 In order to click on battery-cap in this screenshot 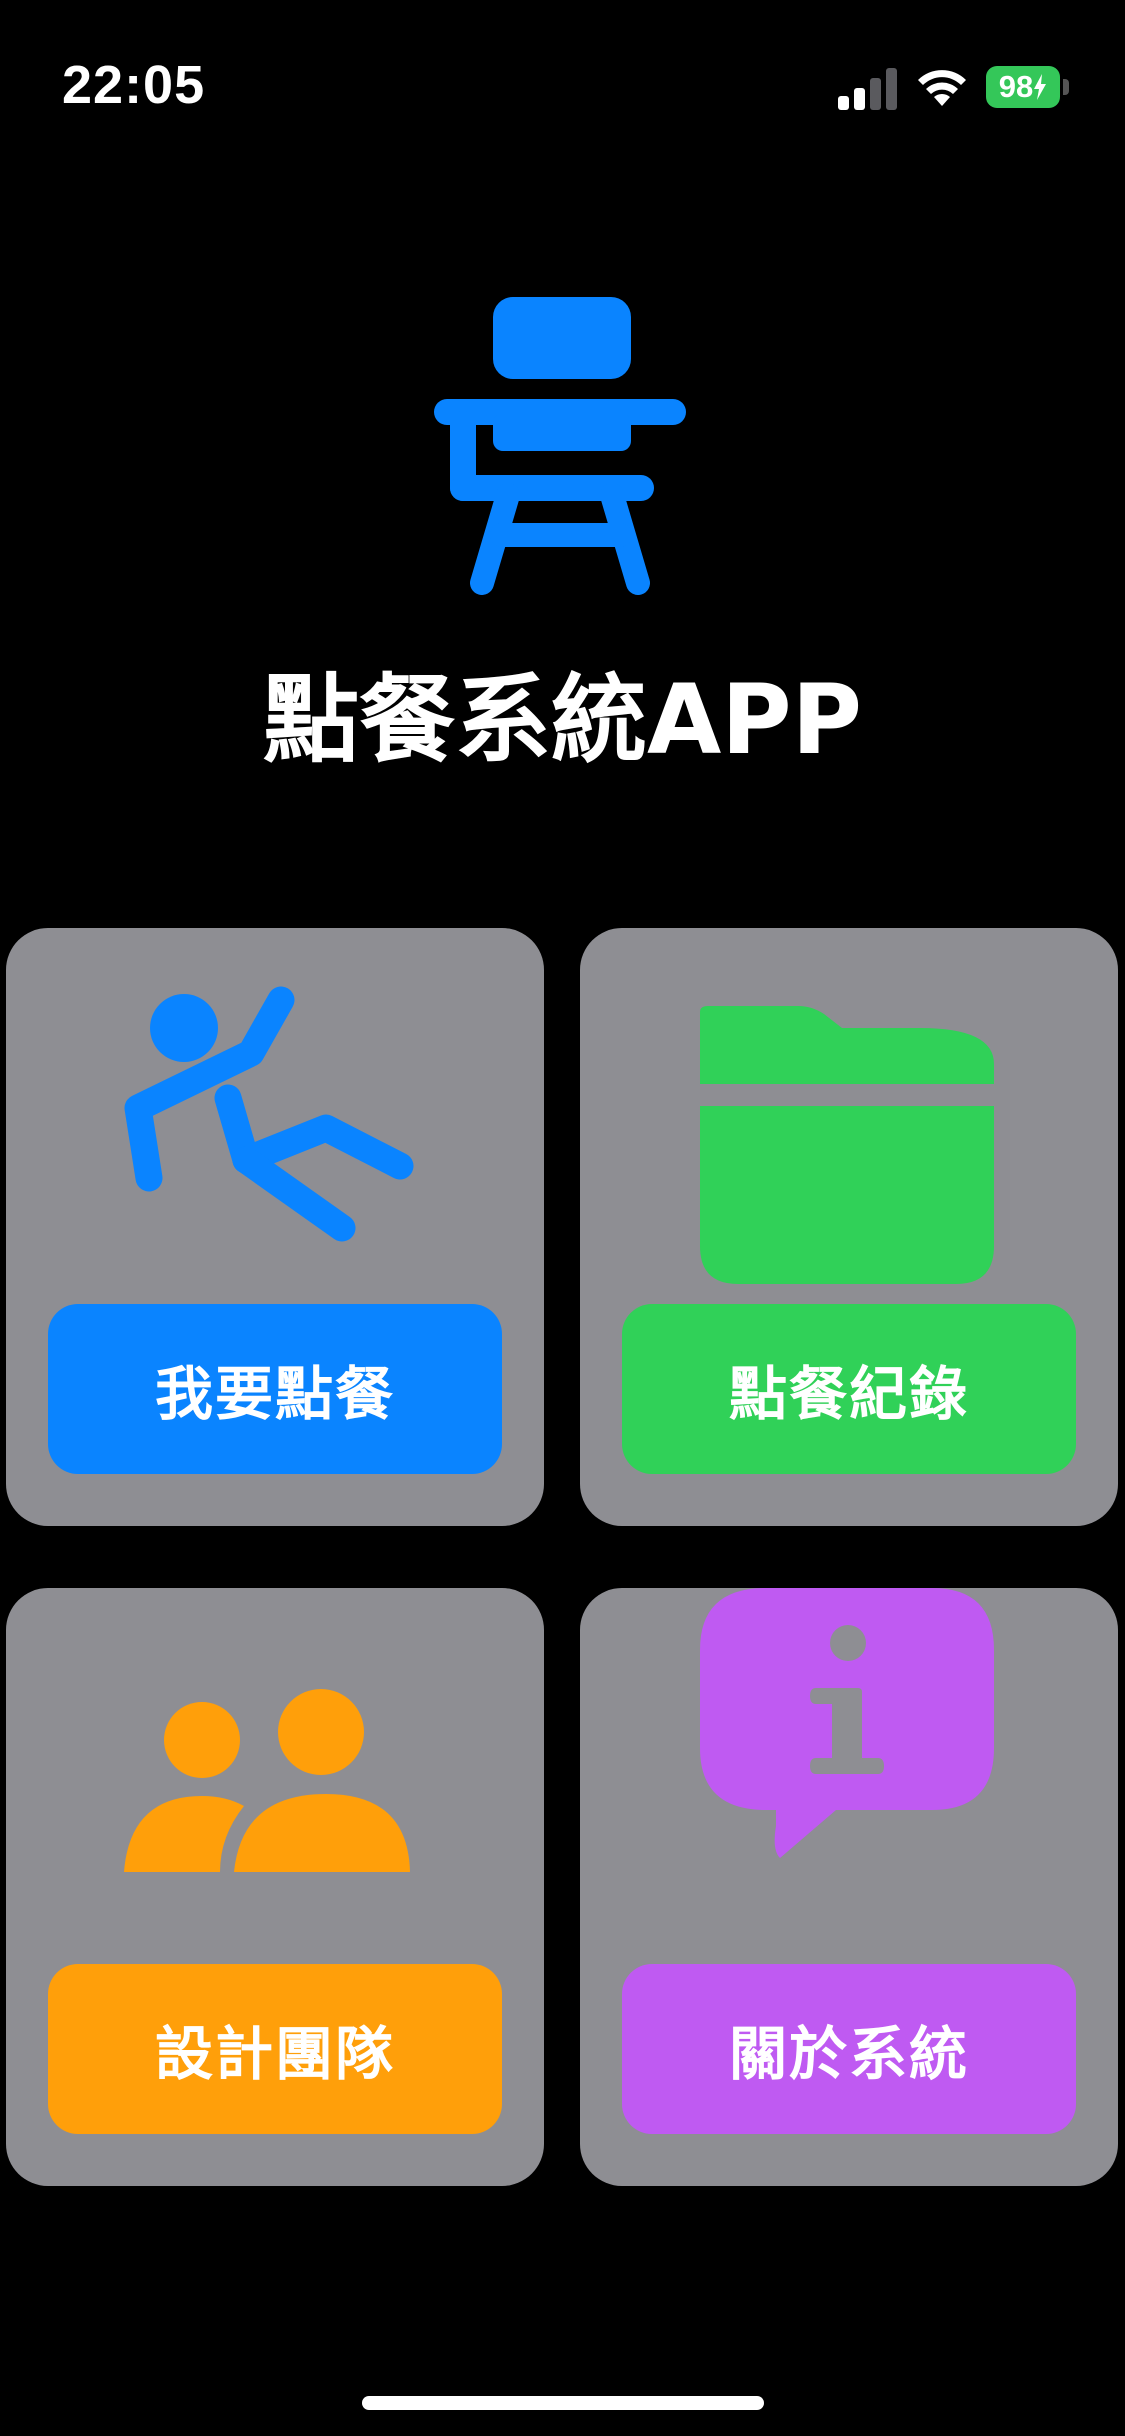, I will do `click(1066, 87)`.